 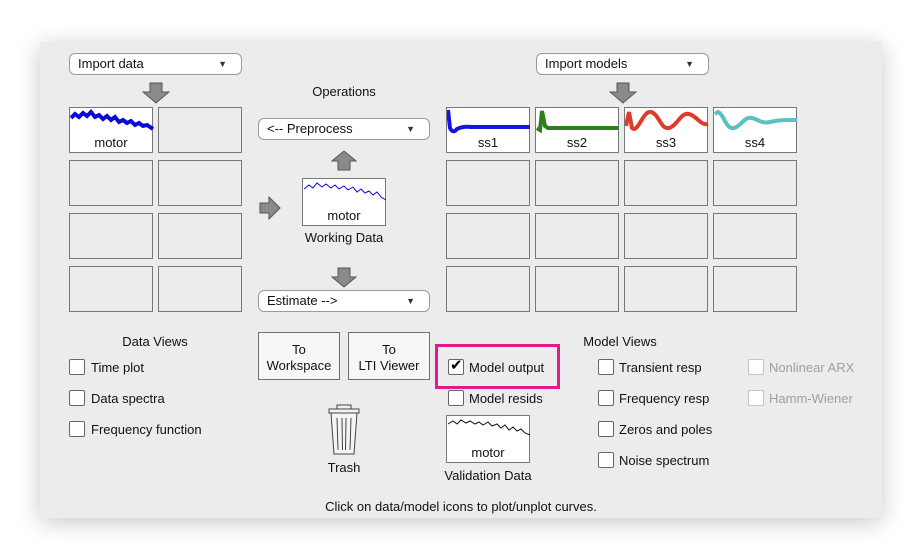 What do you see at coordinates (666, 142) in the screenshot?
I see `model-slot-label: ss3` at bounding box center [666, 142].